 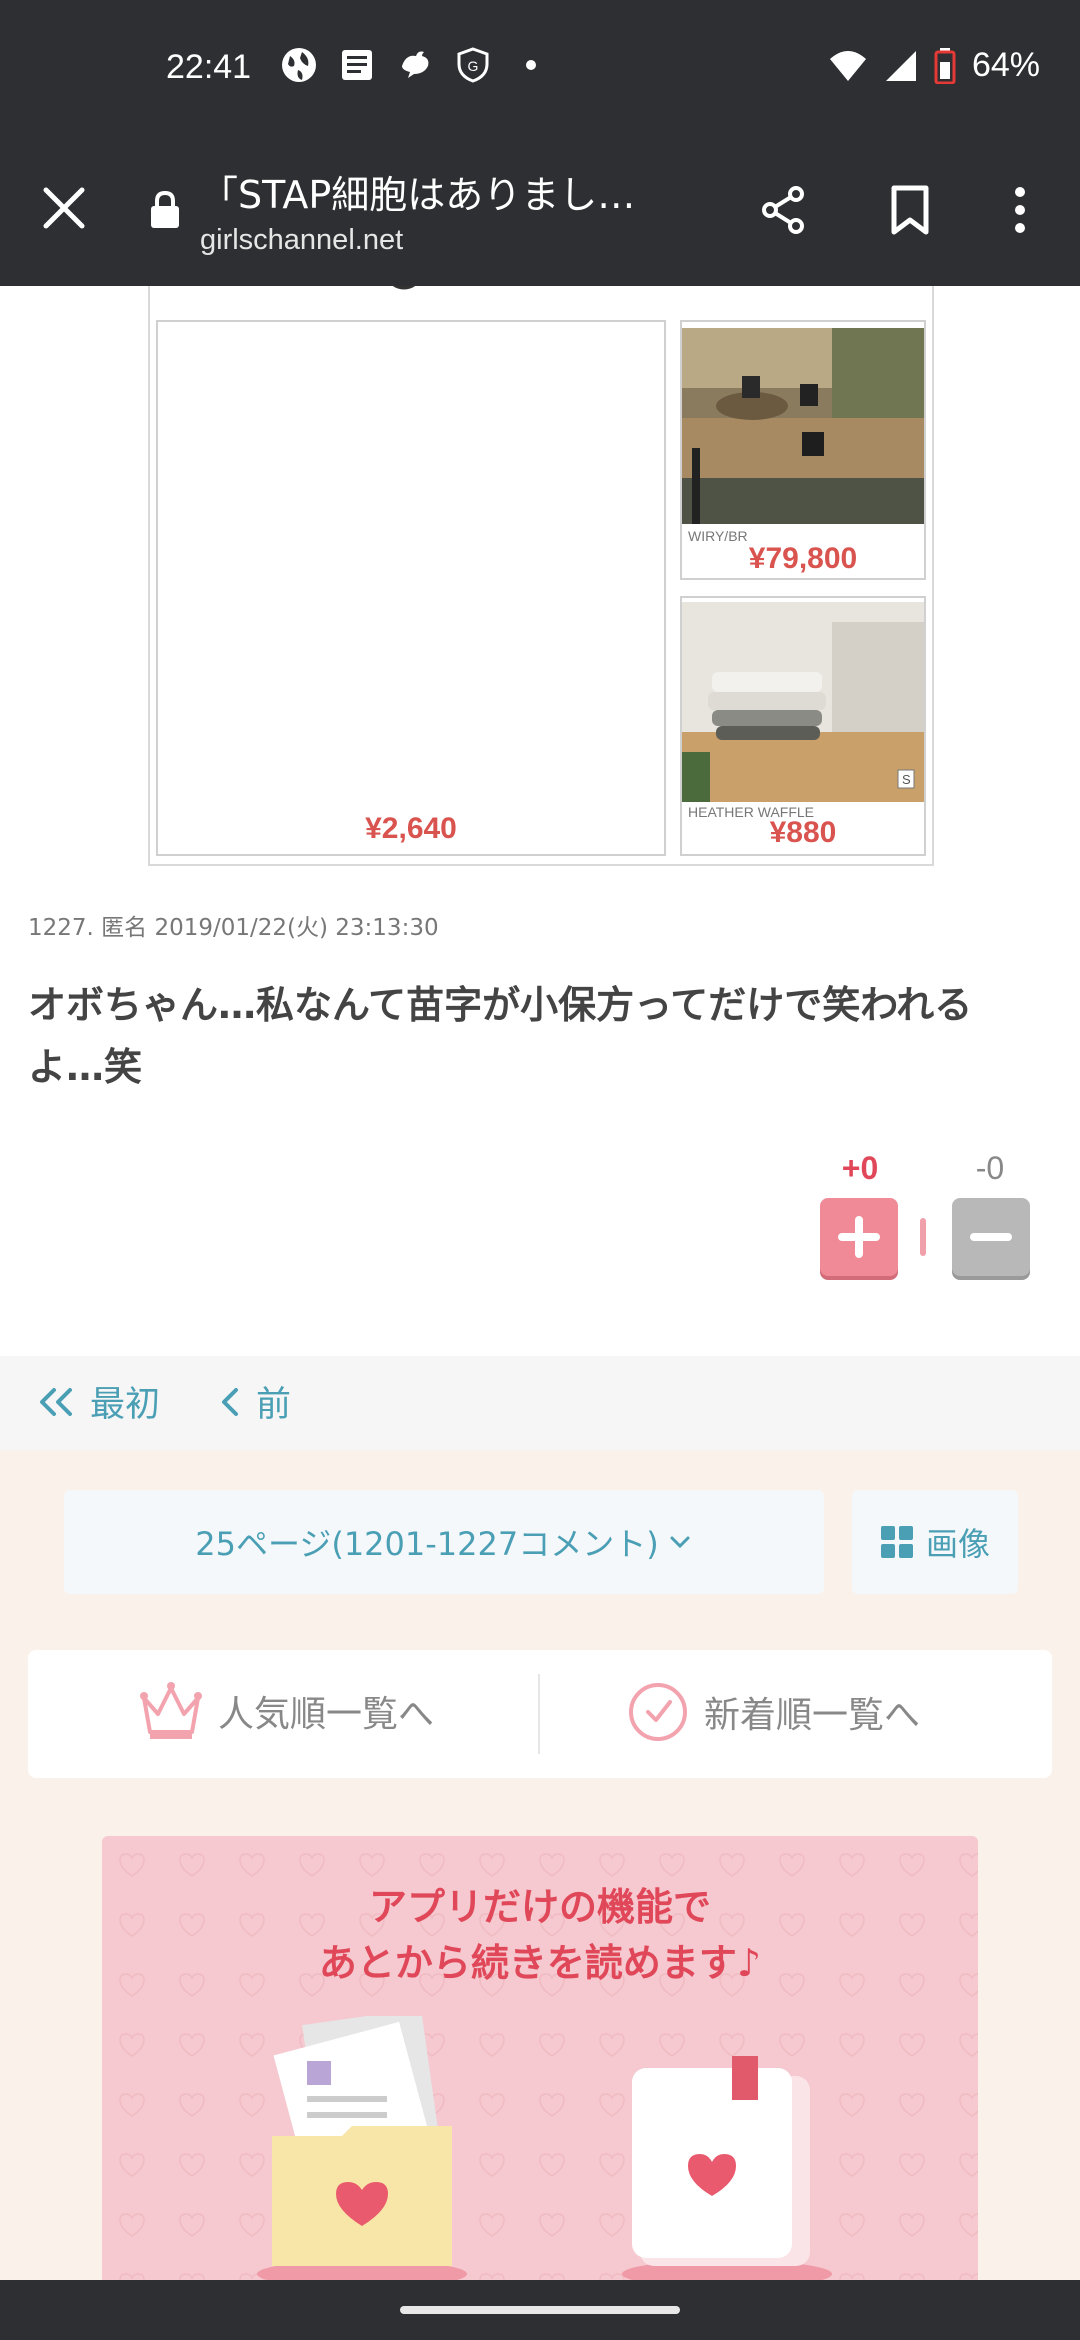 I want to click on status-time: 22:41, so click(x=209, y=67).